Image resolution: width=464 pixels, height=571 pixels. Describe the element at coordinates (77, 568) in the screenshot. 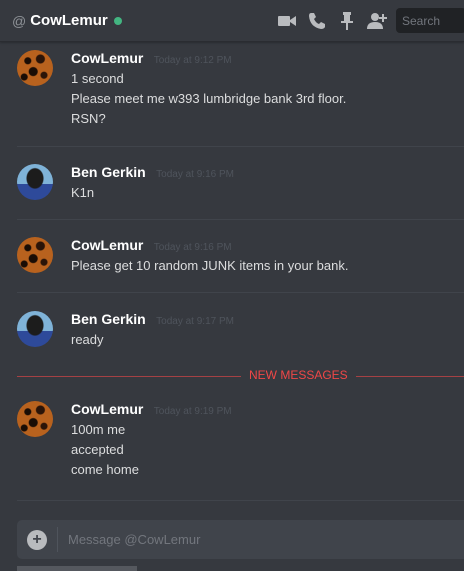

I see `typing-indicator-area` at that location.